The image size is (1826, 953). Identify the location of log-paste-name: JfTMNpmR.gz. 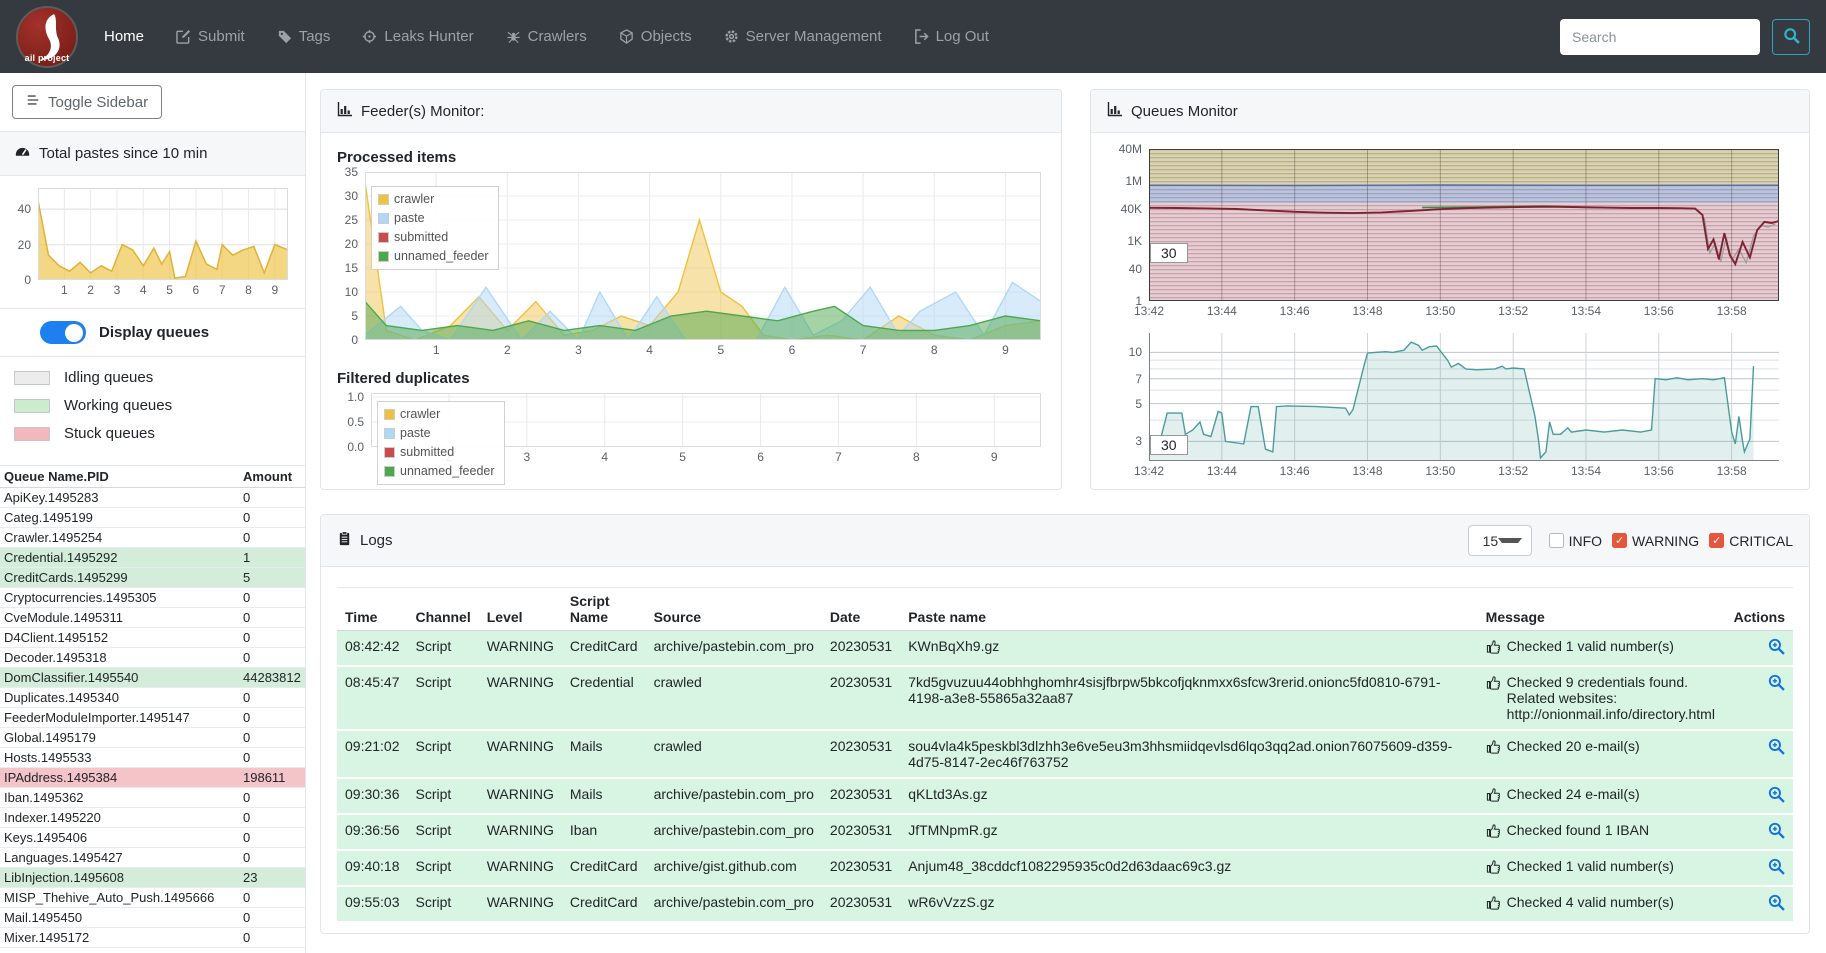
(1189, 832).